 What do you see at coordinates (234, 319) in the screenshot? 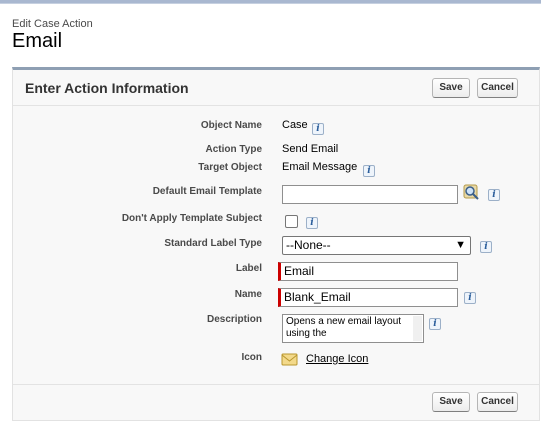
I see `description-label: Description` at bounding box center [234, 319].